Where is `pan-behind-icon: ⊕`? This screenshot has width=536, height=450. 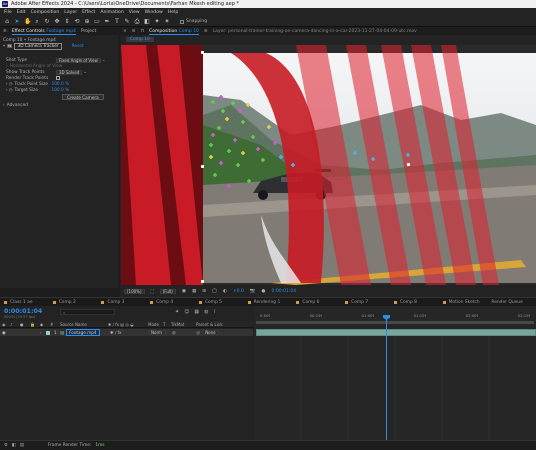 pan-behind-icon: ⊕ is located at coordinates (87, 21).